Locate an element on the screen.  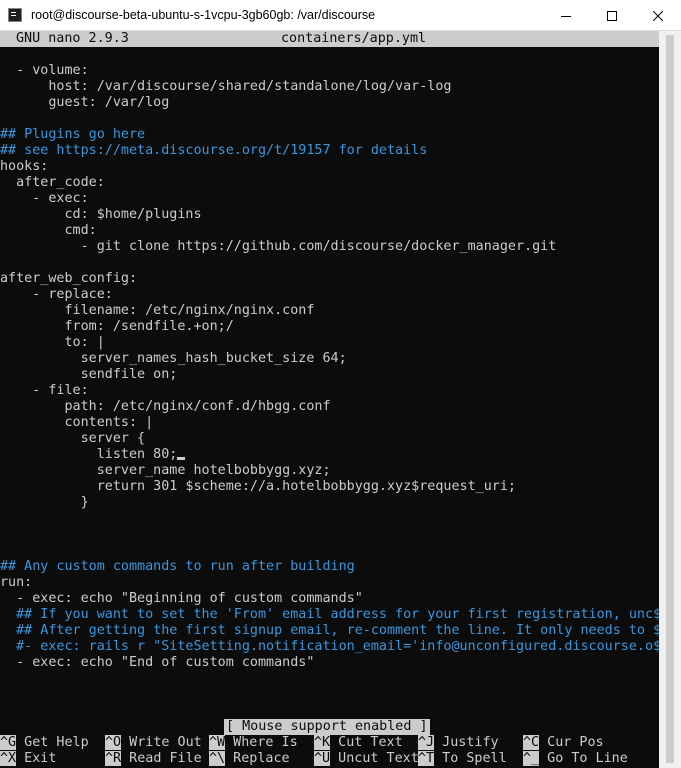
editor-line-text: cd: $home/plugins is located at coordinates (101, 214).